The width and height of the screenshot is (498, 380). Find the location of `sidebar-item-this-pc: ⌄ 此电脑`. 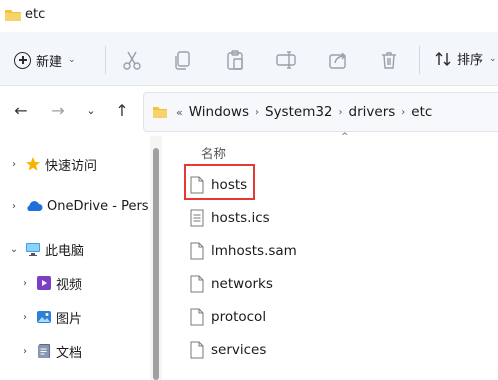

sidebar-item-this-pc: ⌄ 此电脑 is located at coordinates (75, 249).